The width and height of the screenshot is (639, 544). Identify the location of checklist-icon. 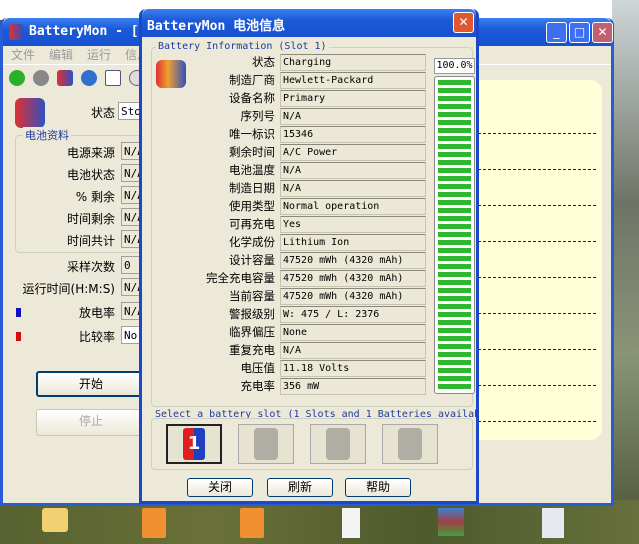
(113, 78).